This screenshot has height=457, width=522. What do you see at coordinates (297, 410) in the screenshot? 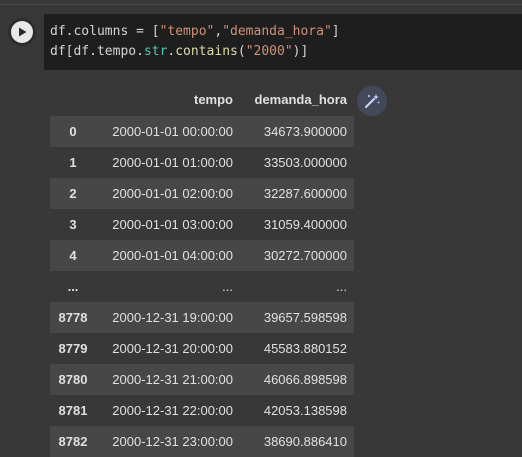
I see `cell-demanda-hora: 42053.138598` at bounding box center [297, 410].